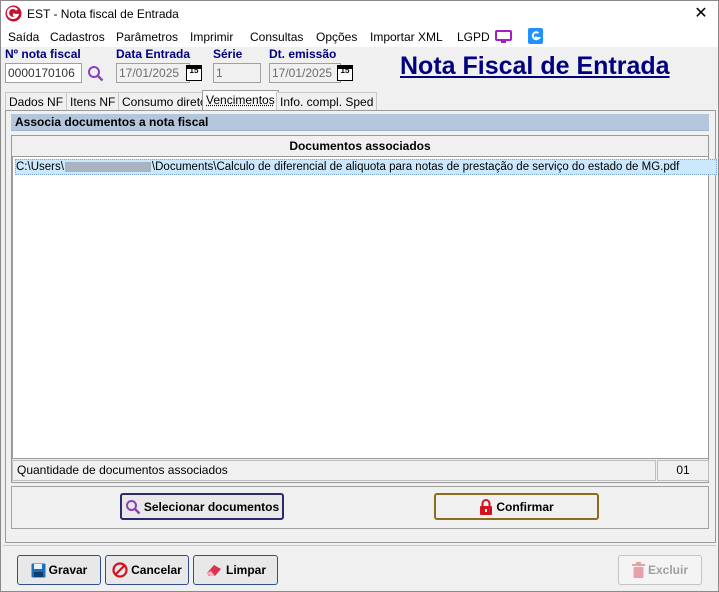 This screenshot has width=719, height=592. I want to click on tab-itens-nf: Itens NF, so click(93, 101).